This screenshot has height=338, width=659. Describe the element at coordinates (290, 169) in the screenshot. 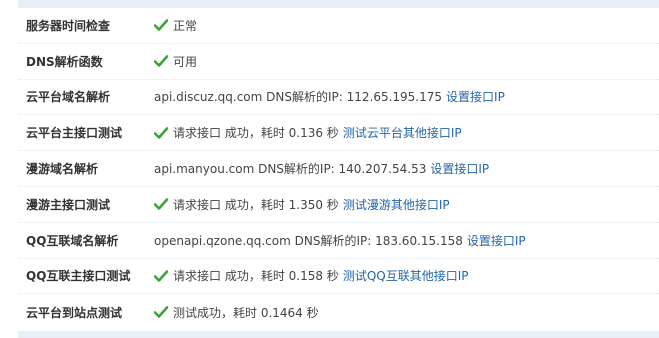

I see `dns-result-text: api.manyou.com DNS解析的IP: 140.207.54.53` at that location.